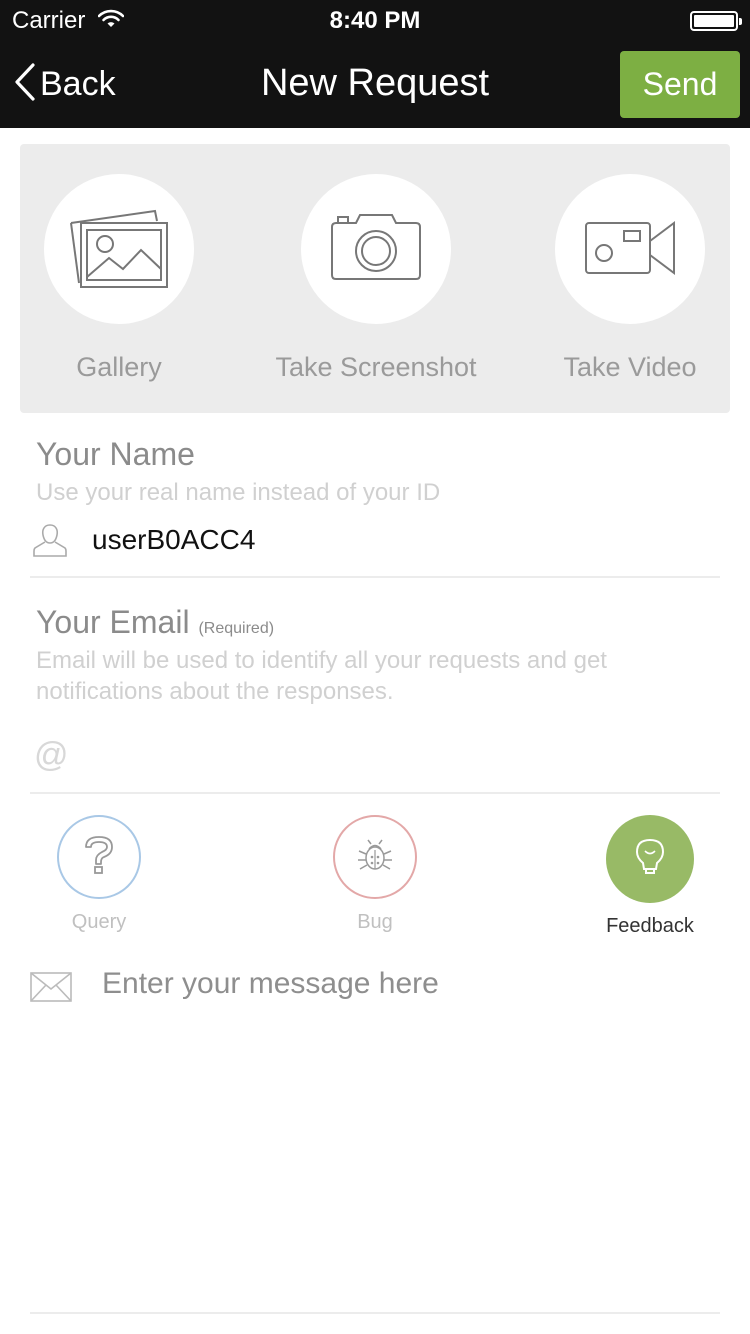  I want to click on chevron-left-icon, so click(25, 84).